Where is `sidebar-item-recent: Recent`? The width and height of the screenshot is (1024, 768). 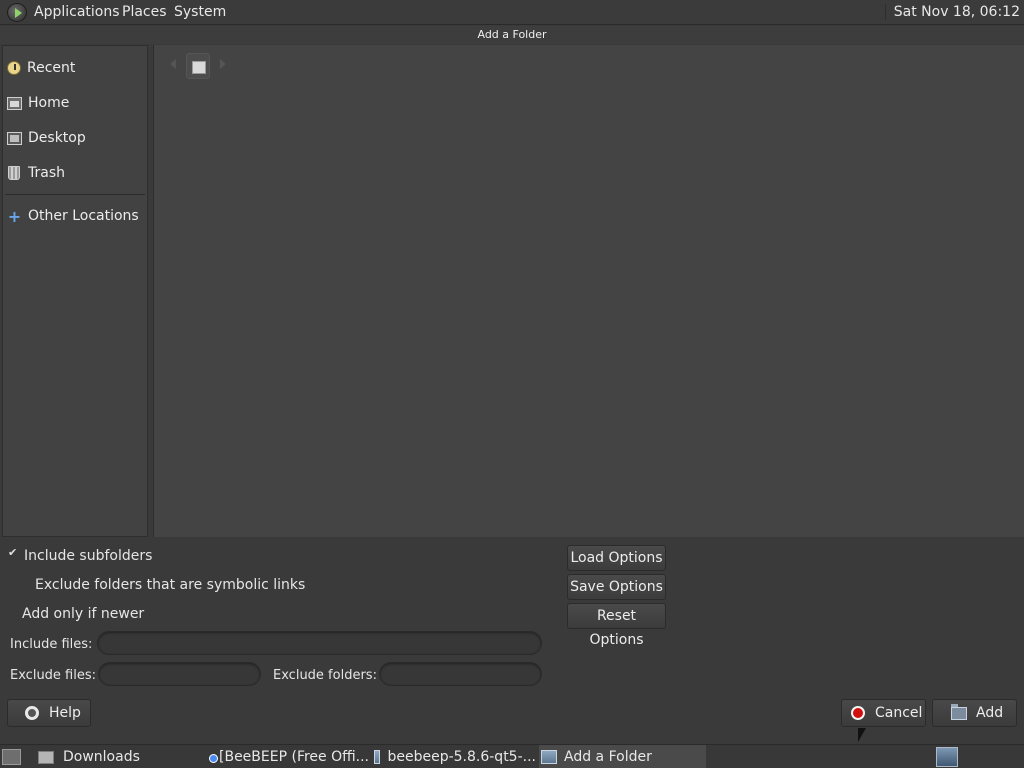
sidebar-item-recent: Recent is located at coordinates (75, 68).